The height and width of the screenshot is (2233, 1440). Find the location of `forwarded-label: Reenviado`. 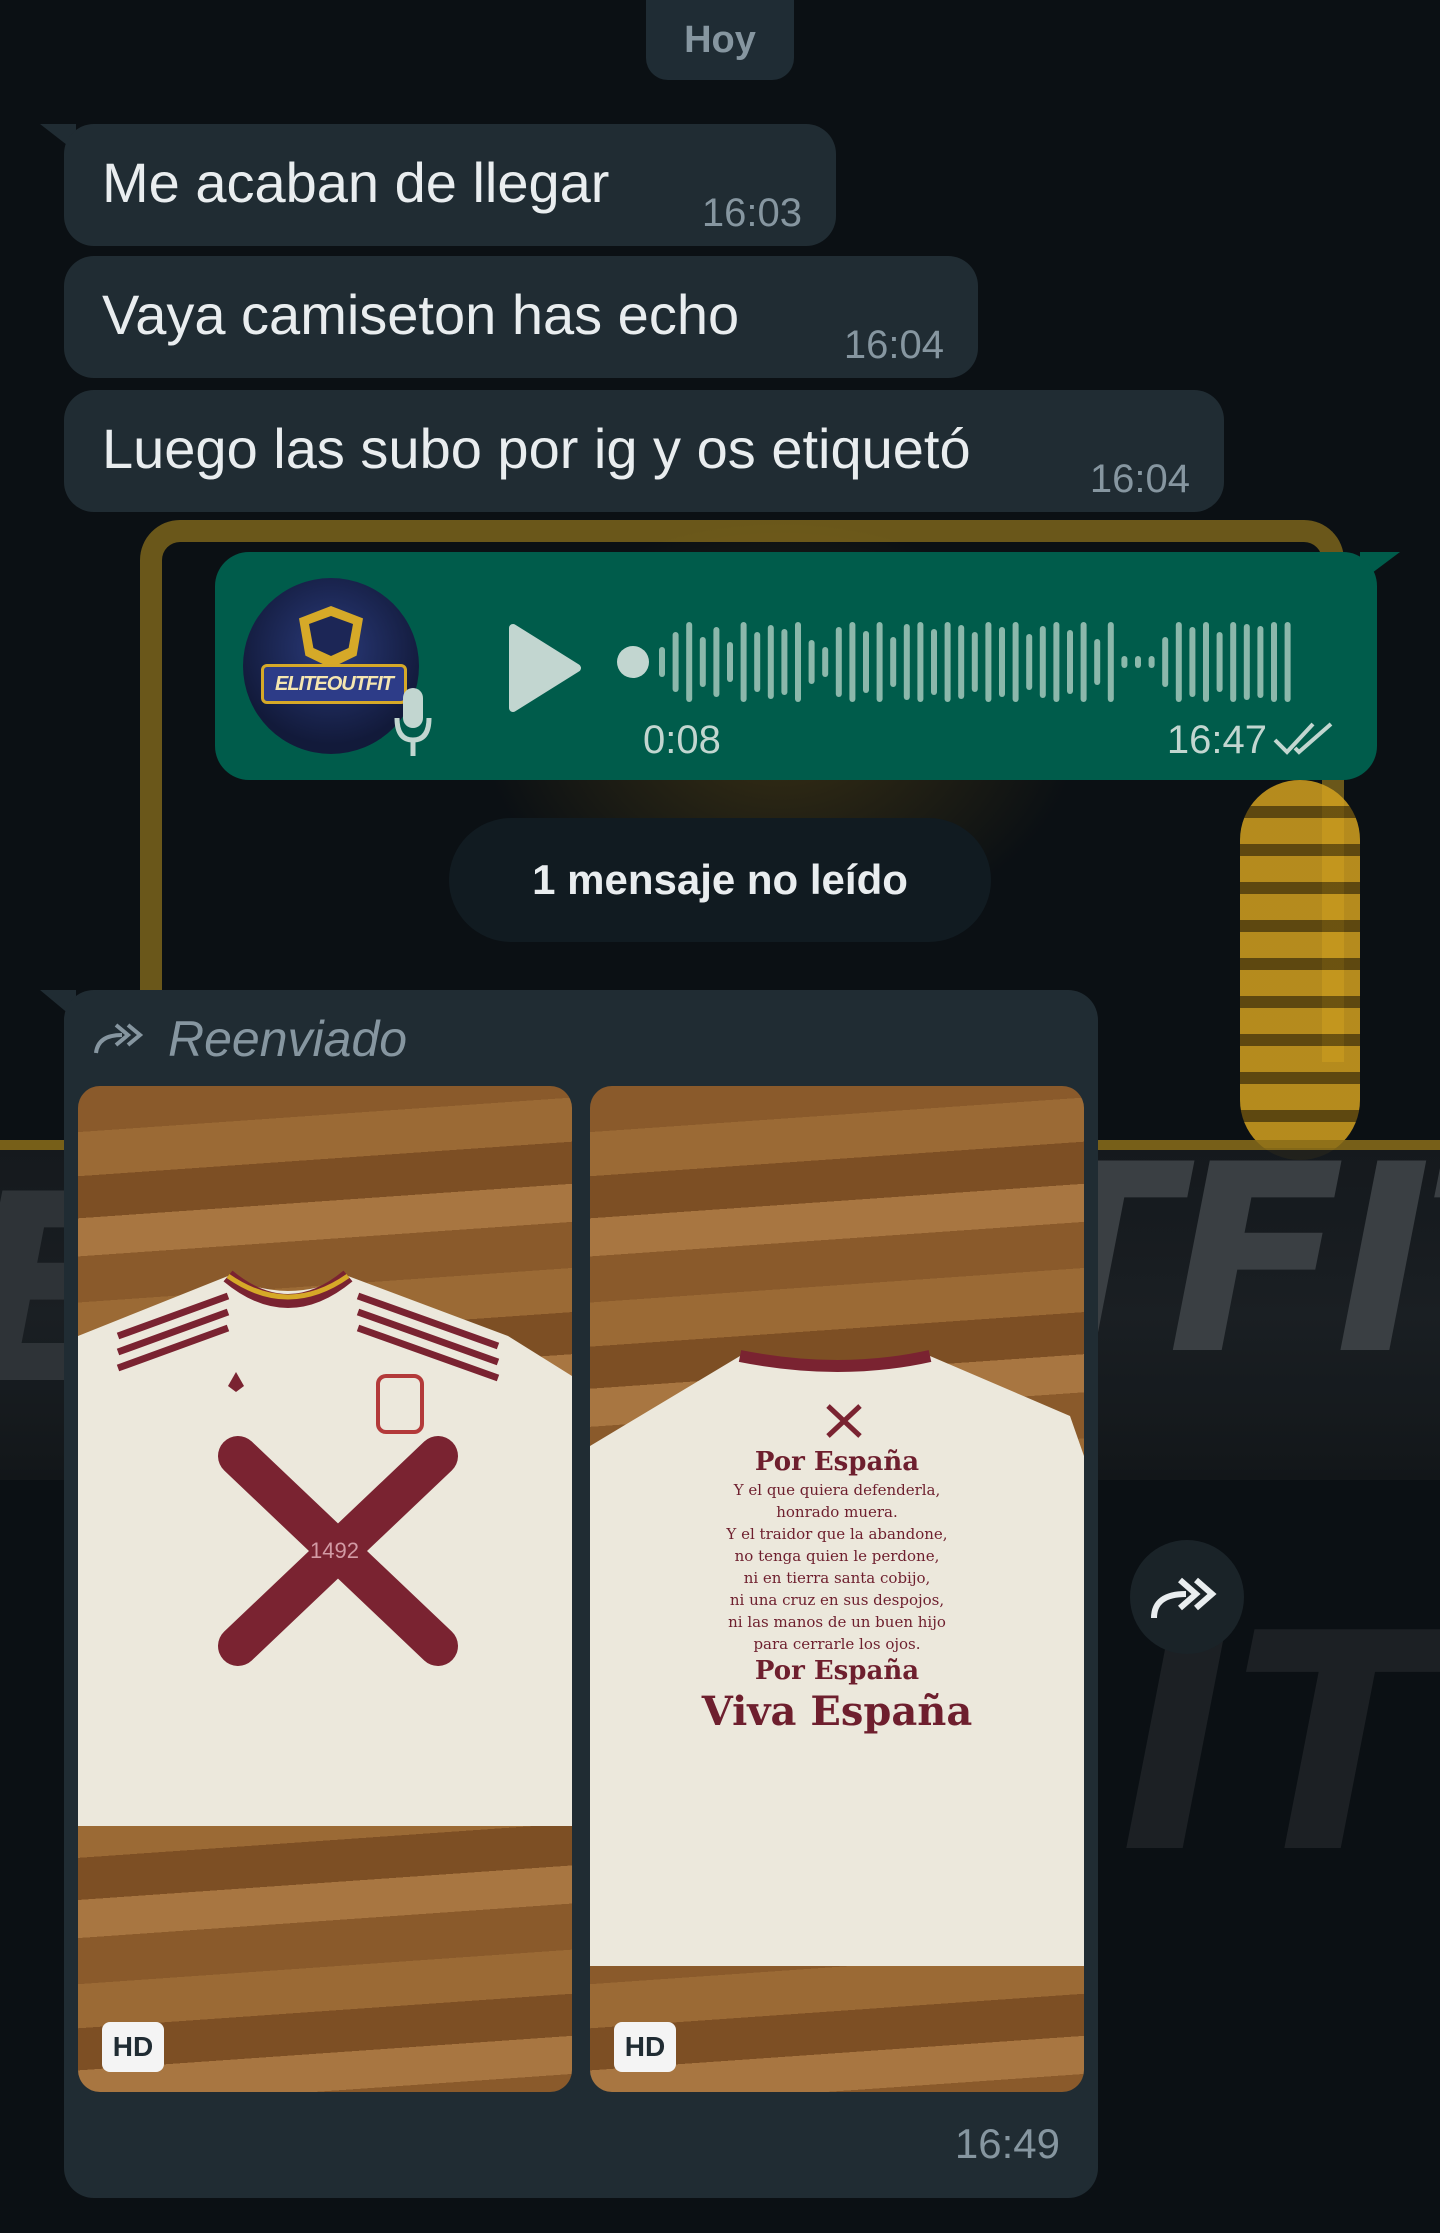

forwarded-label: Reenviado is located at coordinates (249, 1039).